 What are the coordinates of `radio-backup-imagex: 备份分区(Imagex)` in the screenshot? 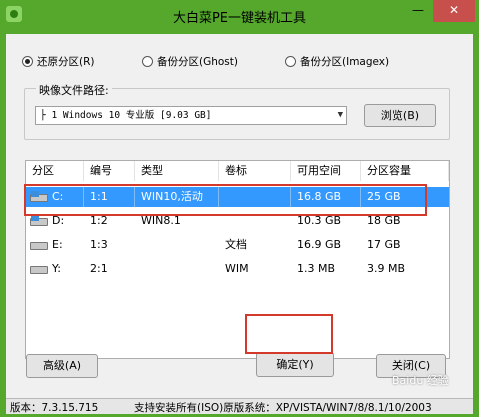 It's located at (337, 61).